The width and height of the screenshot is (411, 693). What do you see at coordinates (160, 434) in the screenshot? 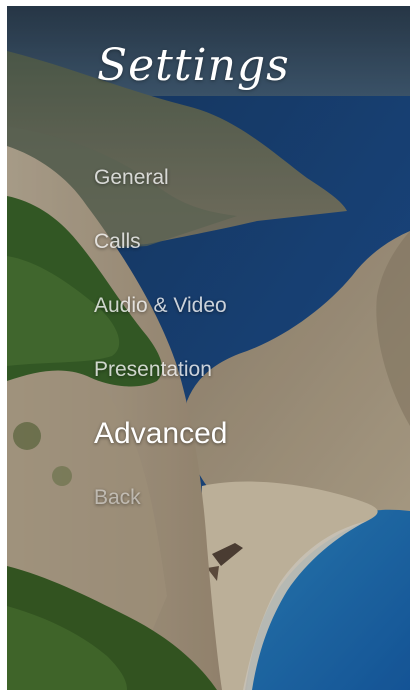
I see `menu-item-advanced: Advanced` at bounding box center [160, 434].